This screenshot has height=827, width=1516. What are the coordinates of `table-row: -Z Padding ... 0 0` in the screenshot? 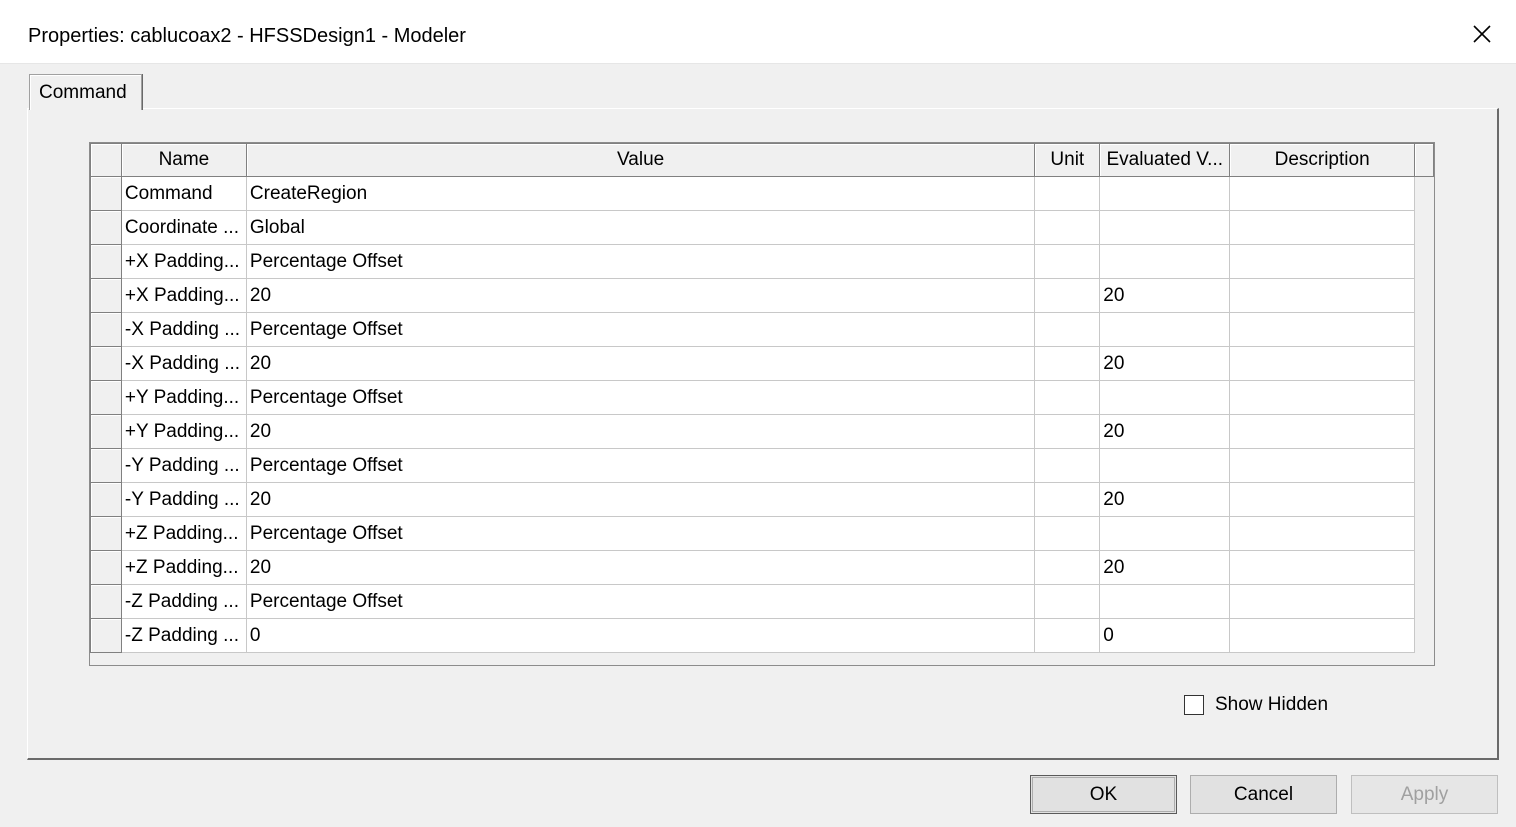 It's located at (762, 635).